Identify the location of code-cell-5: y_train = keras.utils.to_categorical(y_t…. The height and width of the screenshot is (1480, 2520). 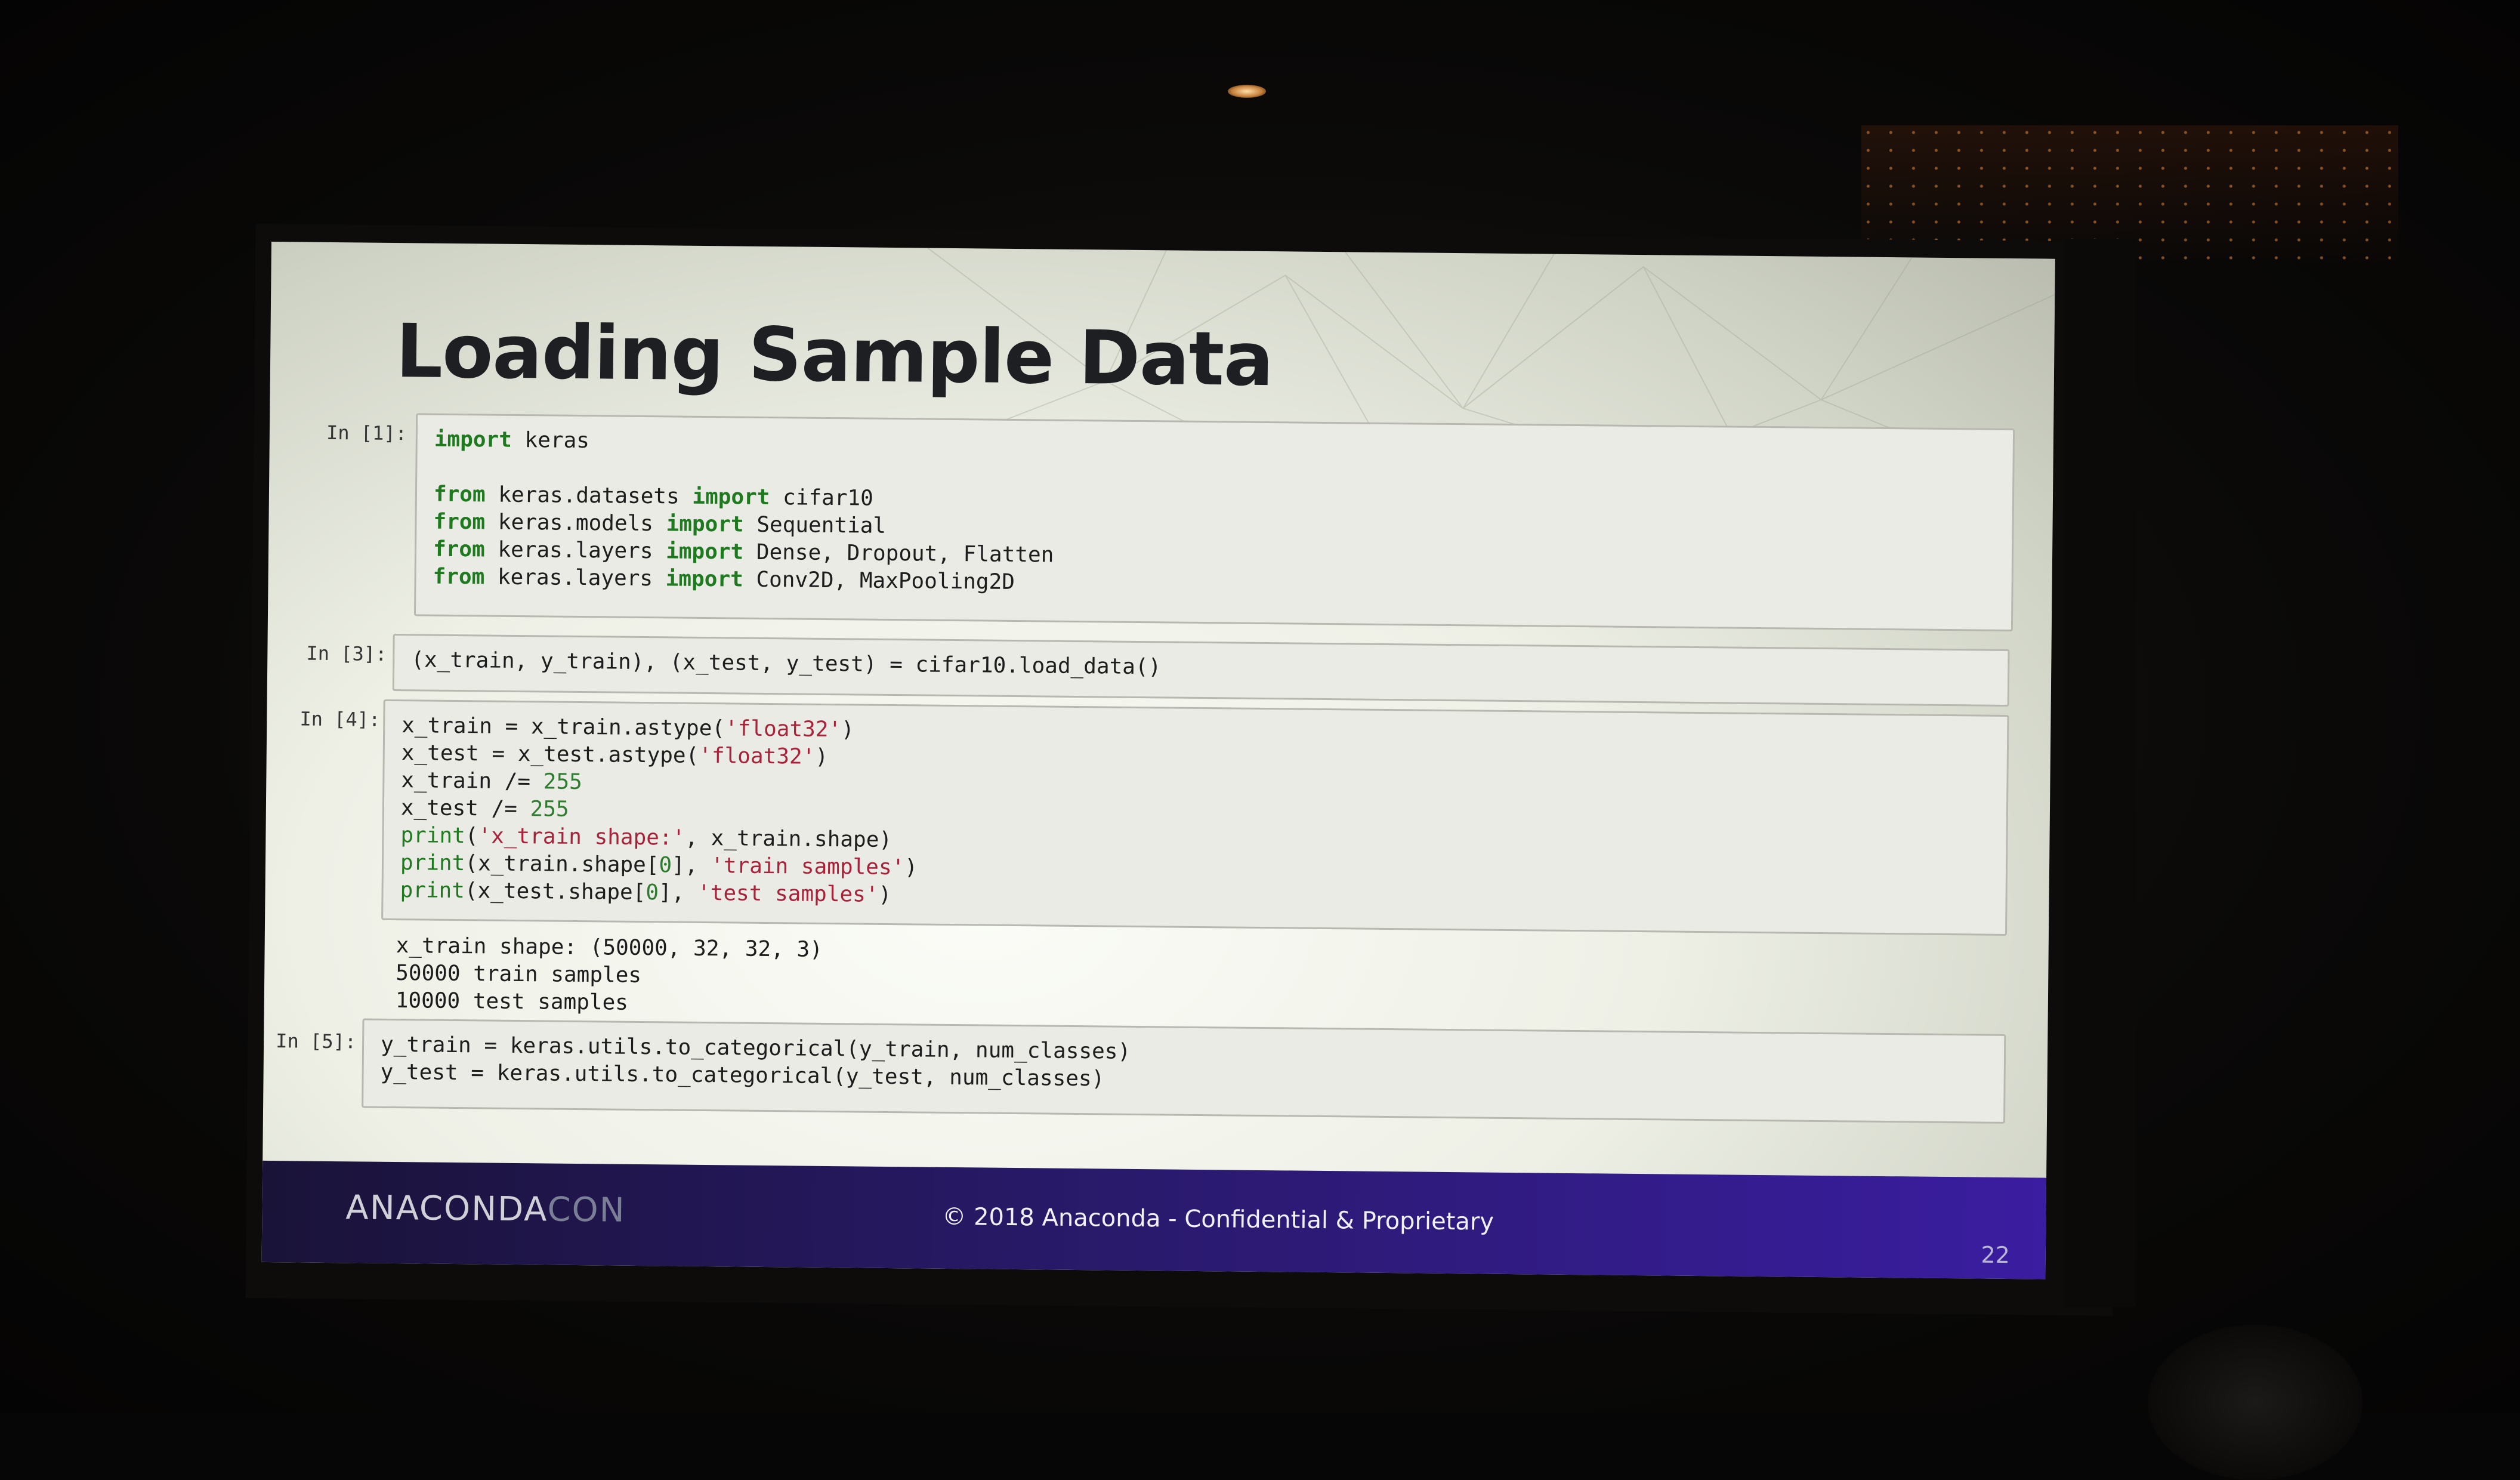
(1184, 1071).